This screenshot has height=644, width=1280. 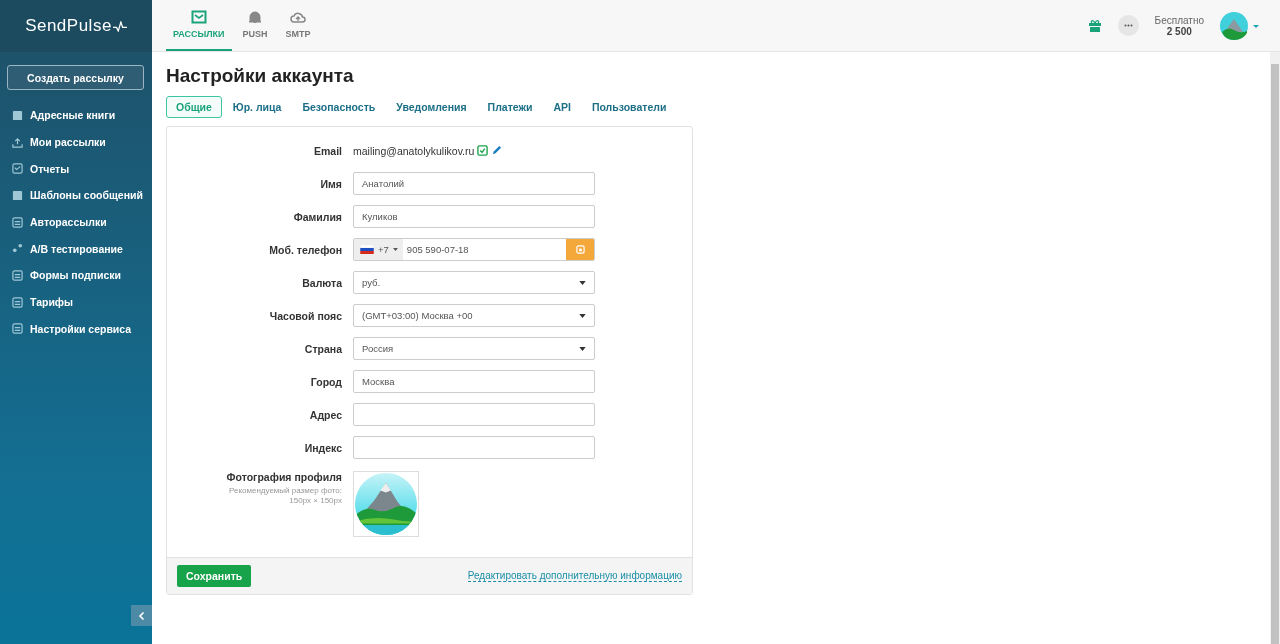 I want to click on page-title: Настройки аккаунта, so click(x=260, y=76).